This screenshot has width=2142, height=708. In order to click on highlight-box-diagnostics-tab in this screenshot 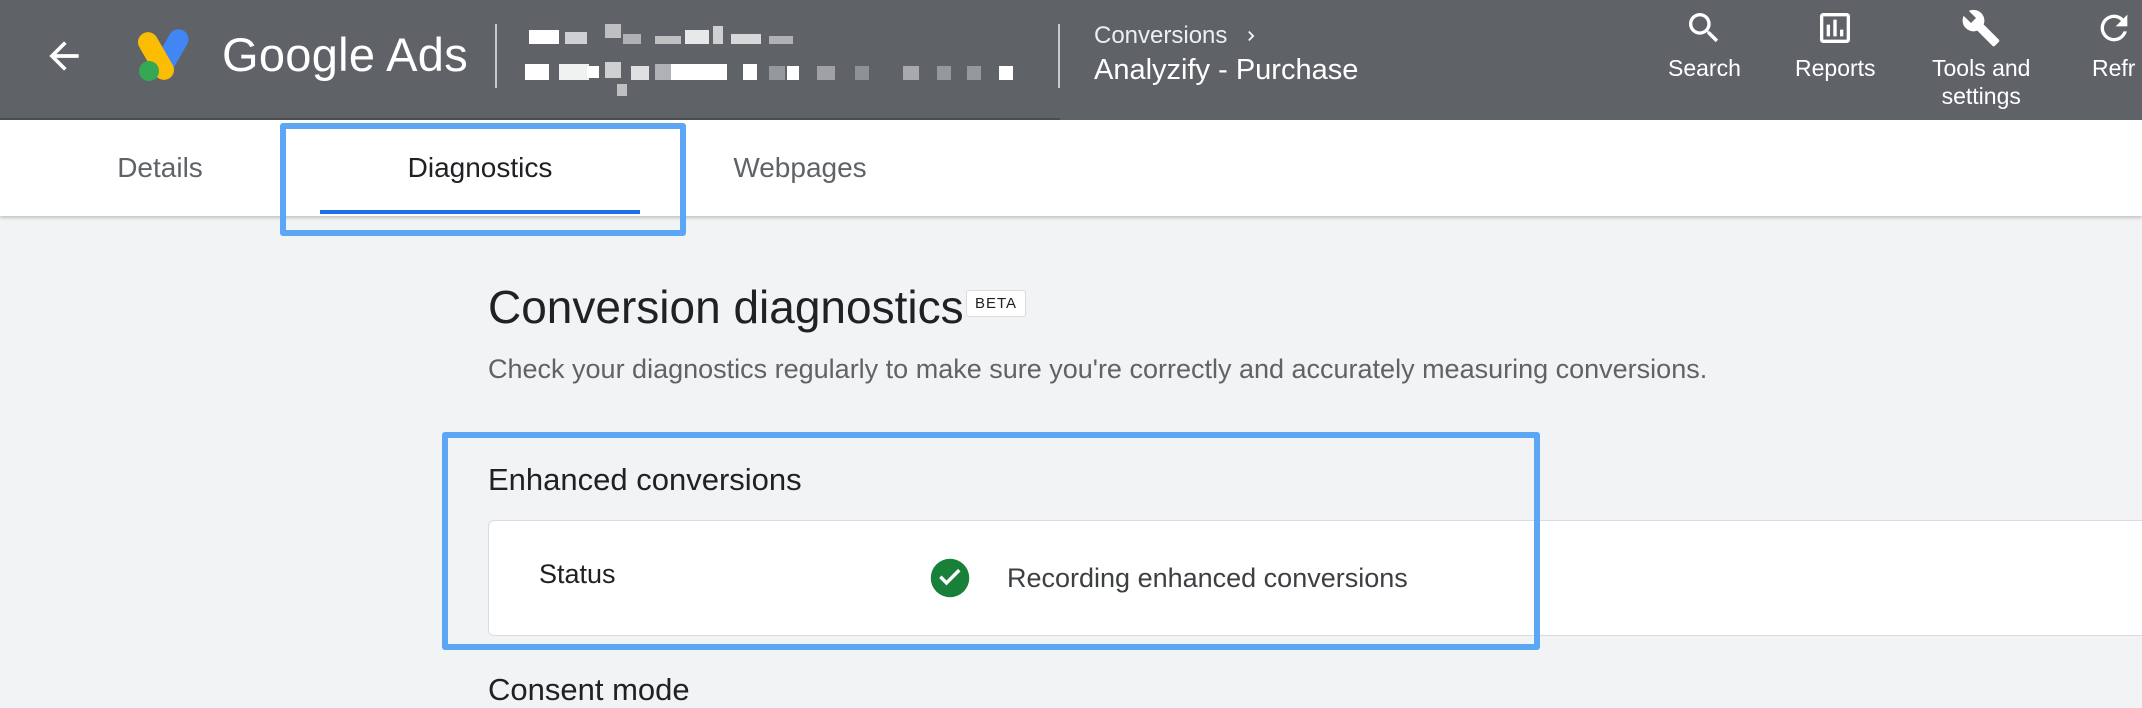, I will do `click(483, 179)`.